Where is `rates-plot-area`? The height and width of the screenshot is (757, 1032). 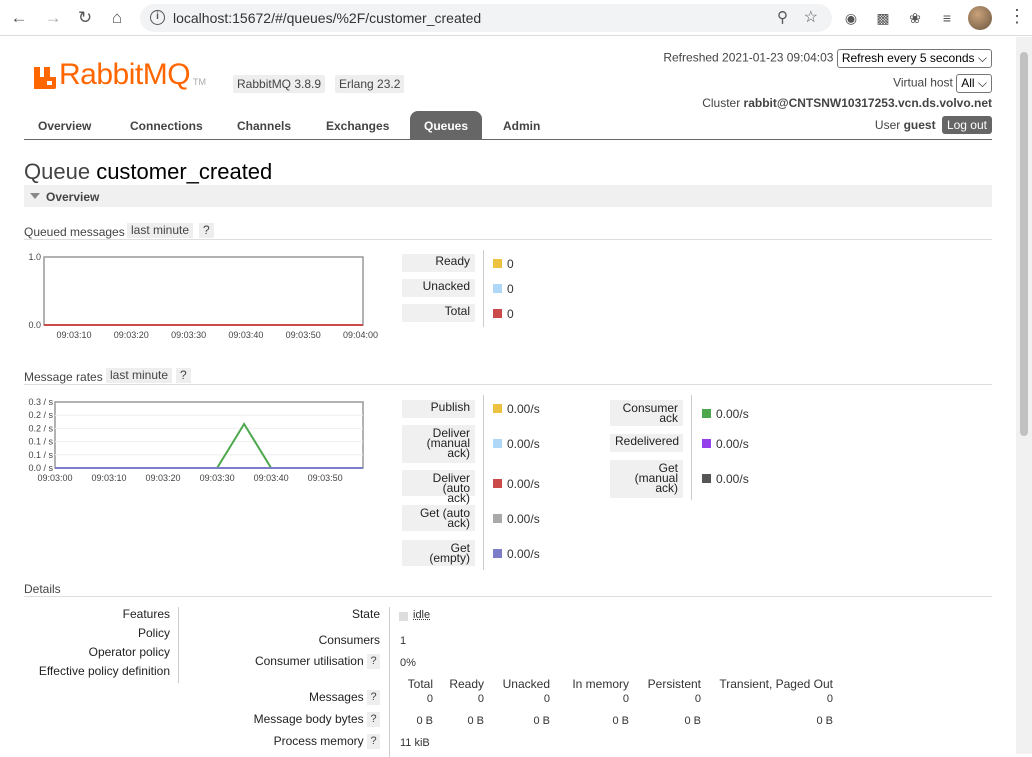 rates-plot-area is located at coordinates (209, 435).